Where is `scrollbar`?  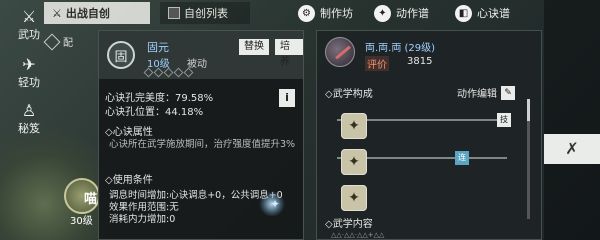 scrollbar is located at coordinates (528, 159).